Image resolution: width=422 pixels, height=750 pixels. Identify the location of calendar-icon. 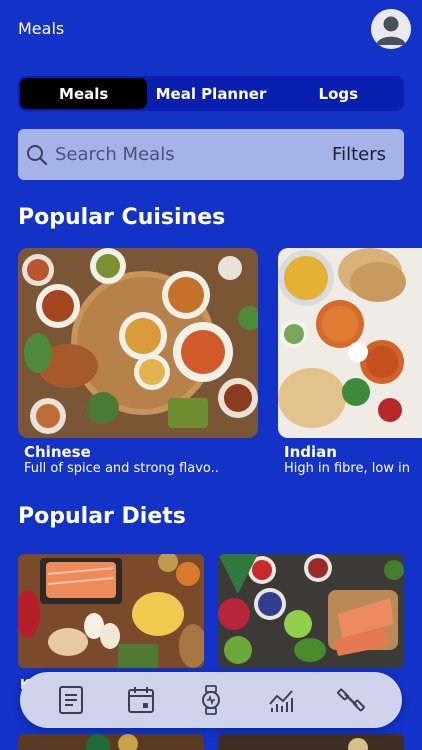
(141, 700).